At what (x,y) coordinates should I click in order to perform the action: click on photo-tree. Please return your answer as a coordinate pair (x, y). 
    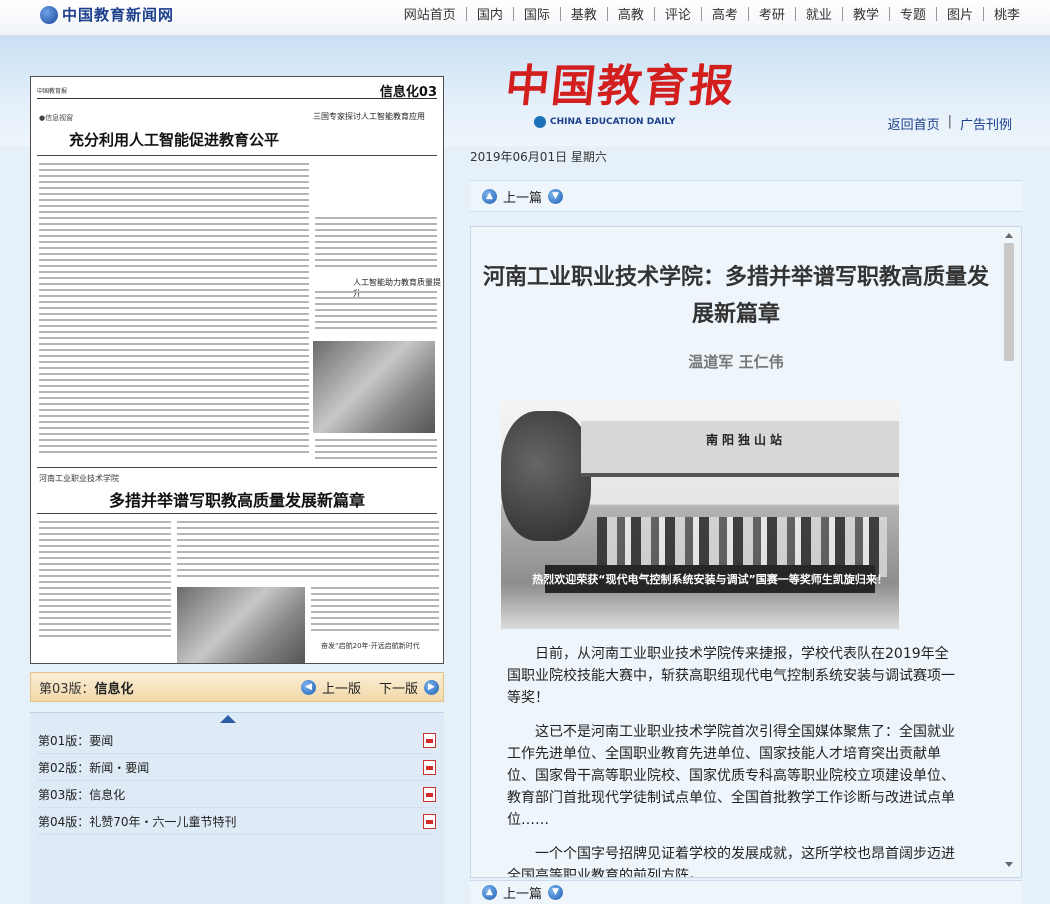
    Looking at the image, I should click on (546, 476).